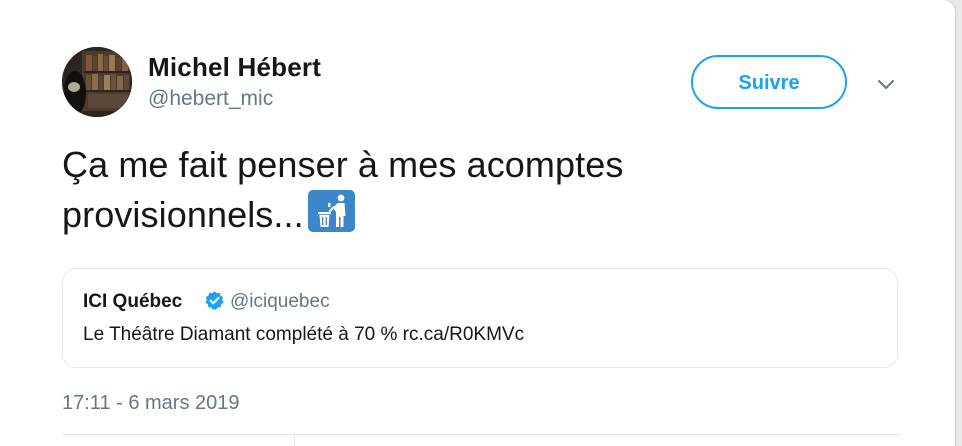  I want to click on quoted-tweet-display-name: ICI Québec, so click(132, 302).